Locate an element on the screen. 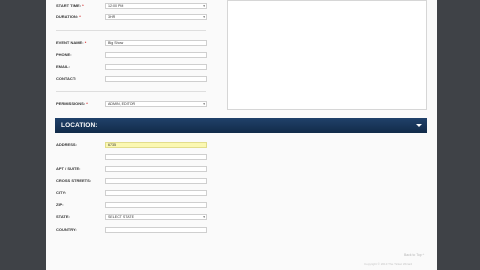  duration-select: 3HR ▾ is located at coordinates (156, 17).